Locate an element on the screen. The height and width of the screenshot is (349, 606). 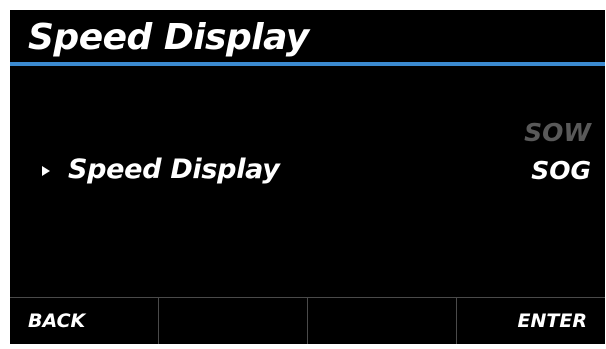
triangle-right-icon is located at coordinates (46, 171).